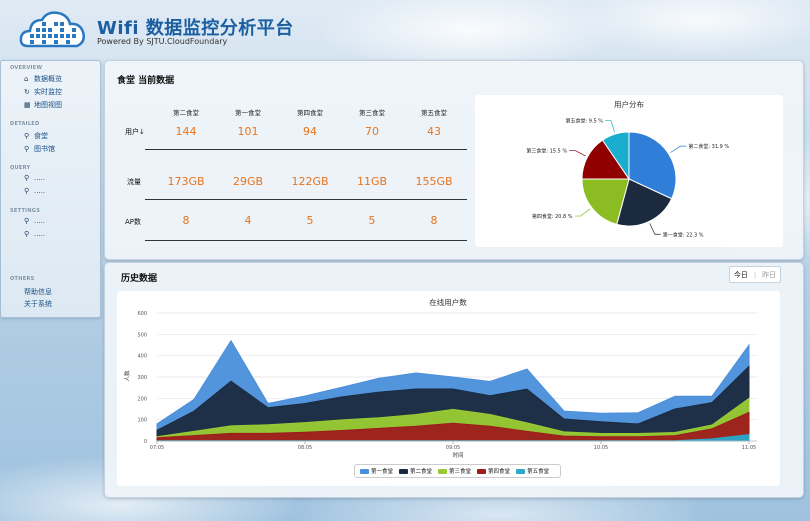  What do you see at coordinates (43, 105) in the screenshot?
I see `sidebar-item-map: ▦ 地图视图` at bounding box center [43, 105].